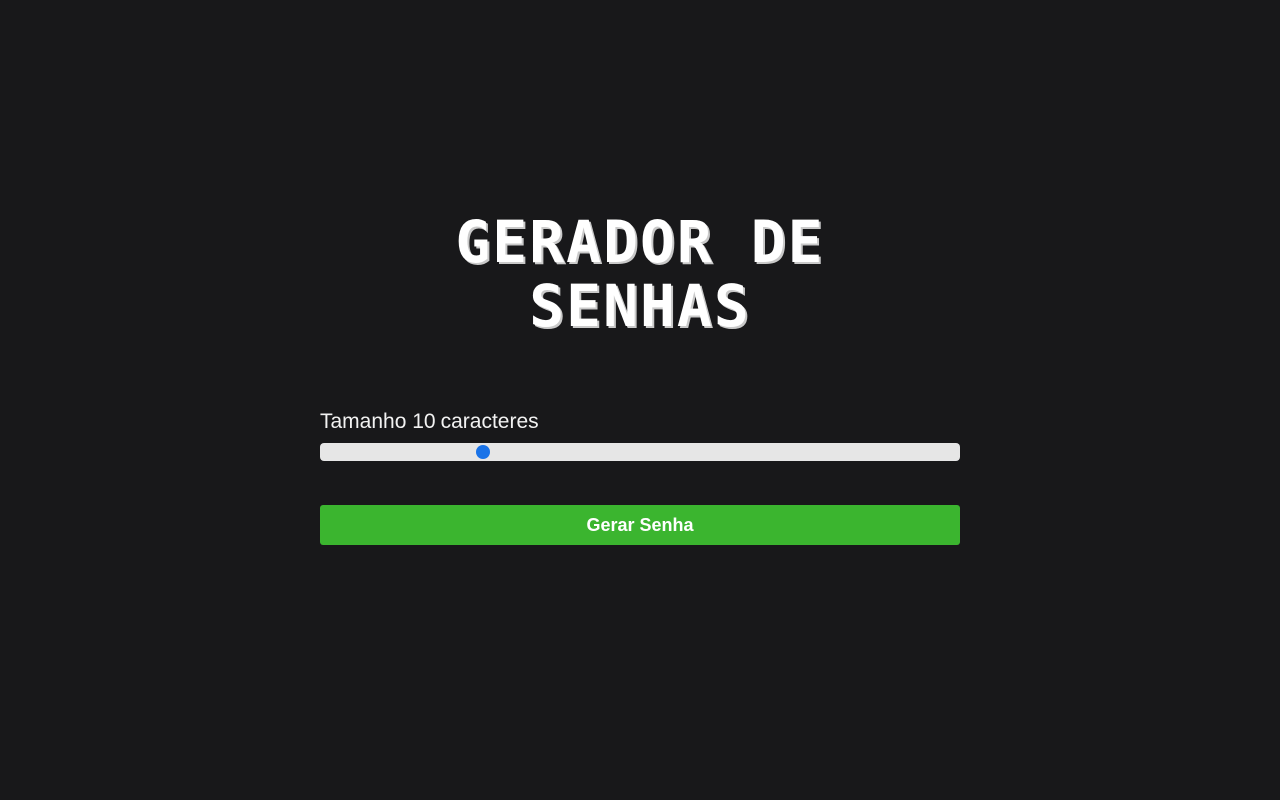  I want to click on password-length-label: Tamanho 10 caracteres, so click(429, 422).